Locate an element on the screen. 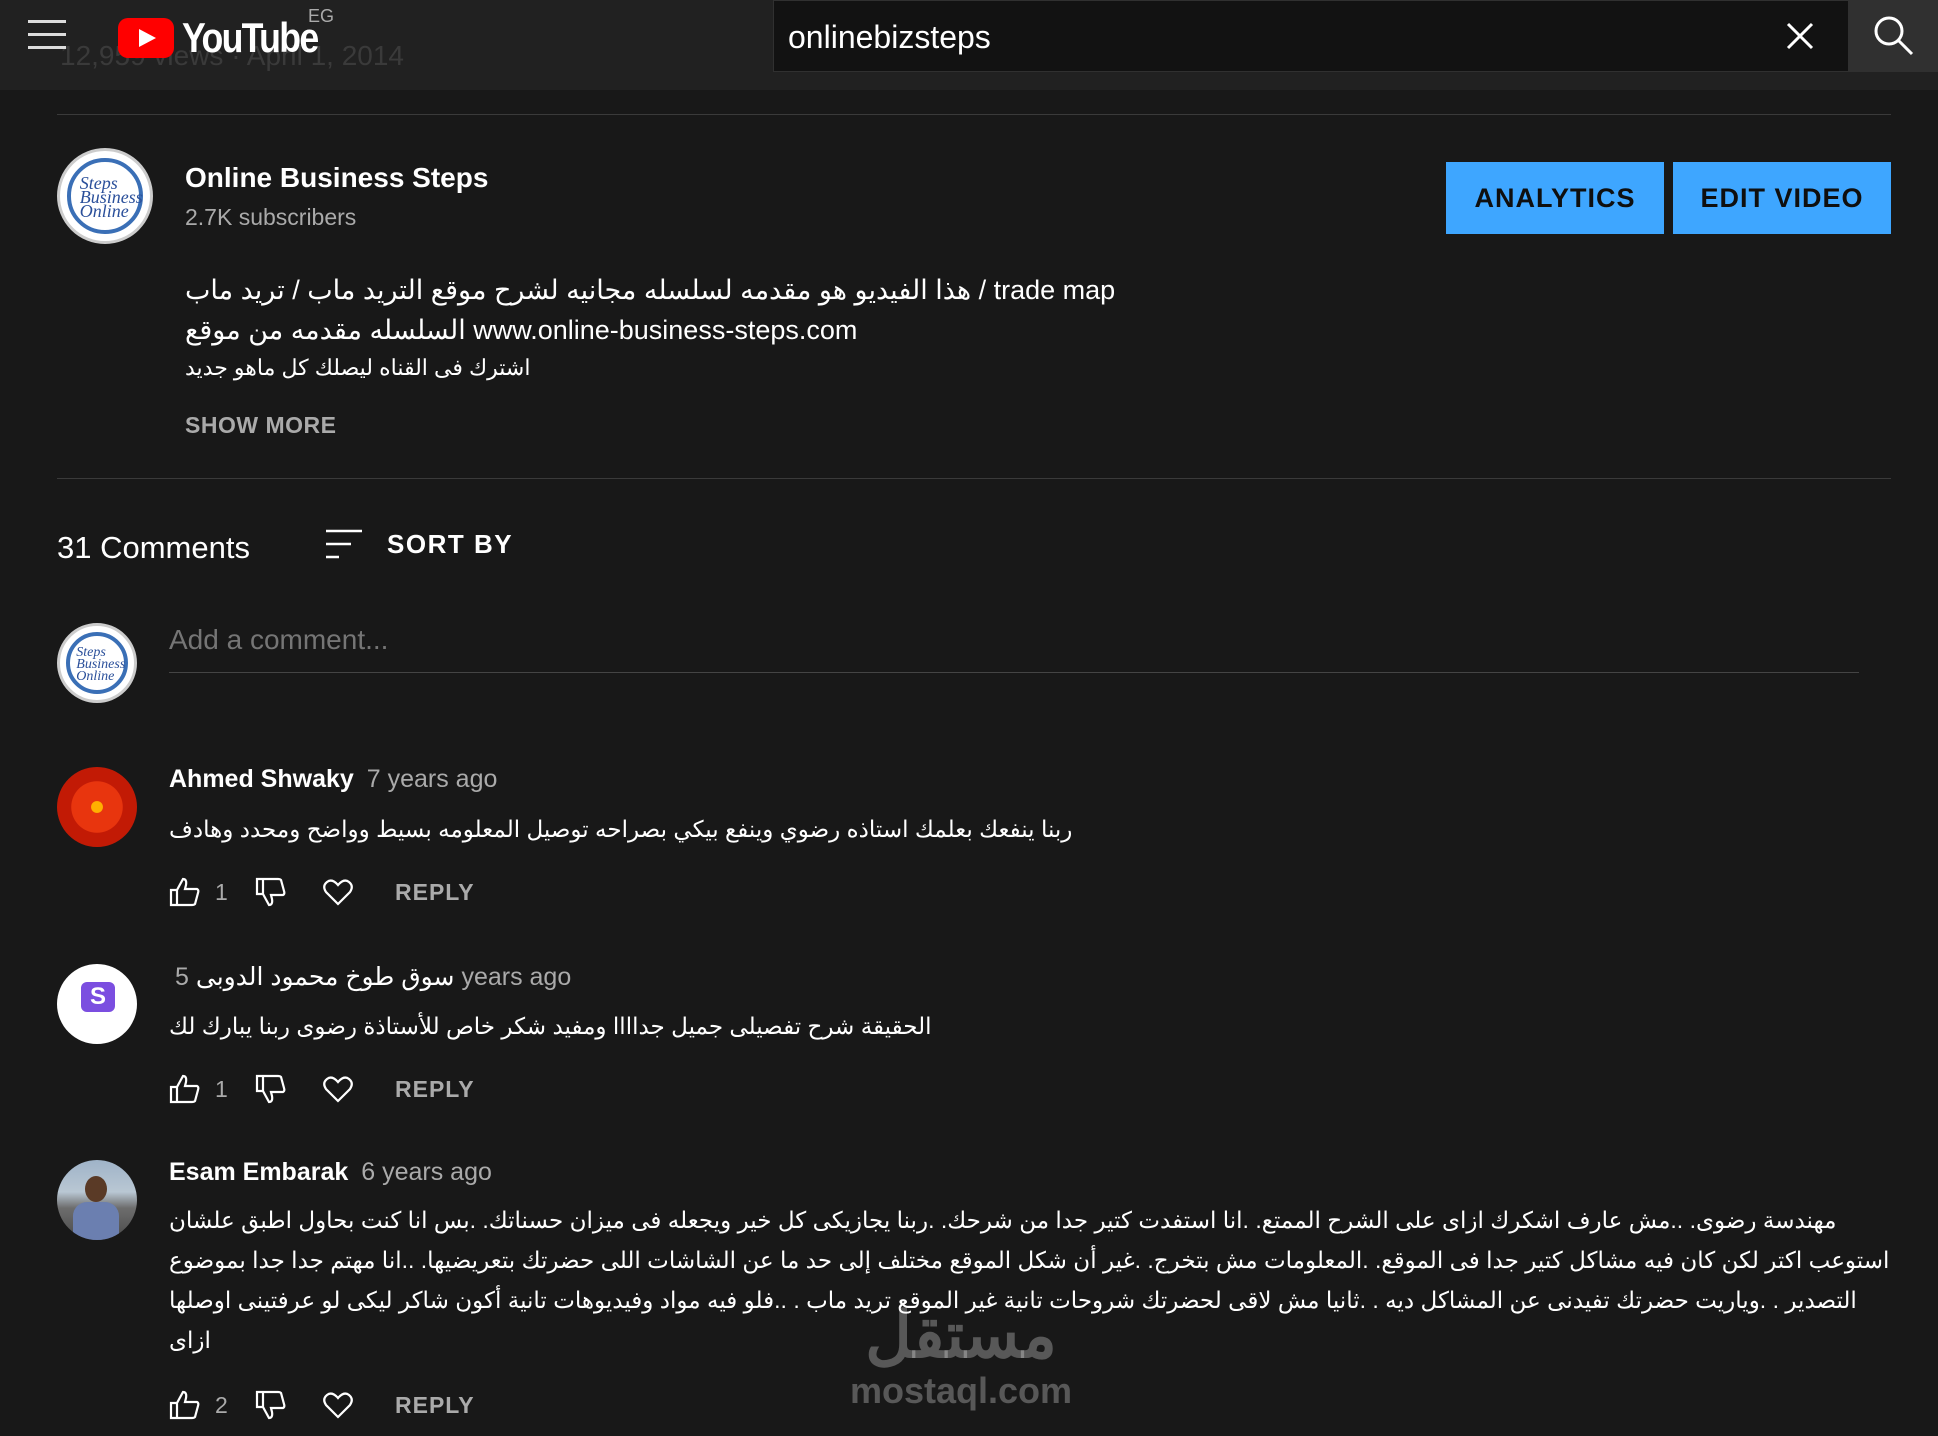  comment-text-line: ازاى is located at coordinates (190, 1340).